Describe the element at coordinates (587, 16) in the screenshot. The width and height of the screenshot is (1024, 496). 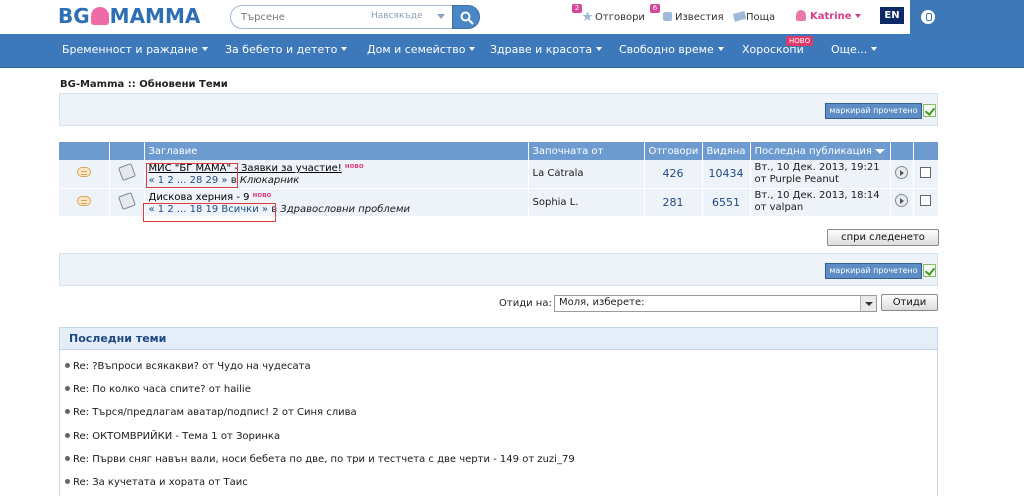
I see `star-icon` at that location.